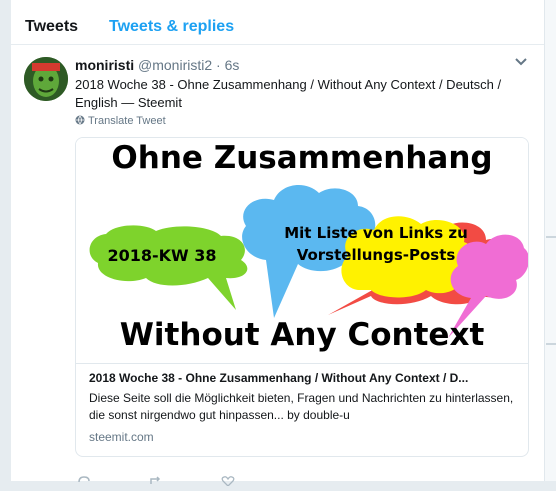  What do you see at coordinates (376, 255) in the screenshot?
I see `image-bubble-links-2: Vorstellungs-Posts` at bounding box center [376, 255].